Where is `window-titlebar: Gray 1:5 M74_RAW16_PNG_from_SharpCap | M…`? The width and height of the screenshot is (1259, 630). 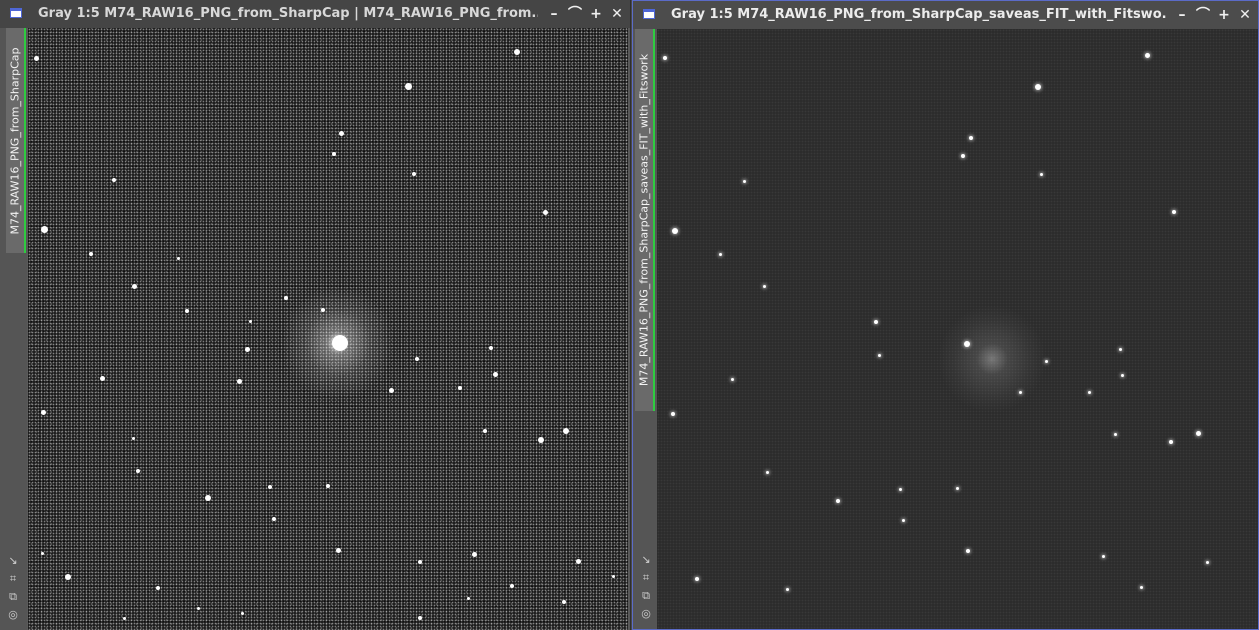
window-titlebar: Gray 1:5 M74_RAW16_PNG_from_SharpCap | M… is located at coordinates (315, 14).